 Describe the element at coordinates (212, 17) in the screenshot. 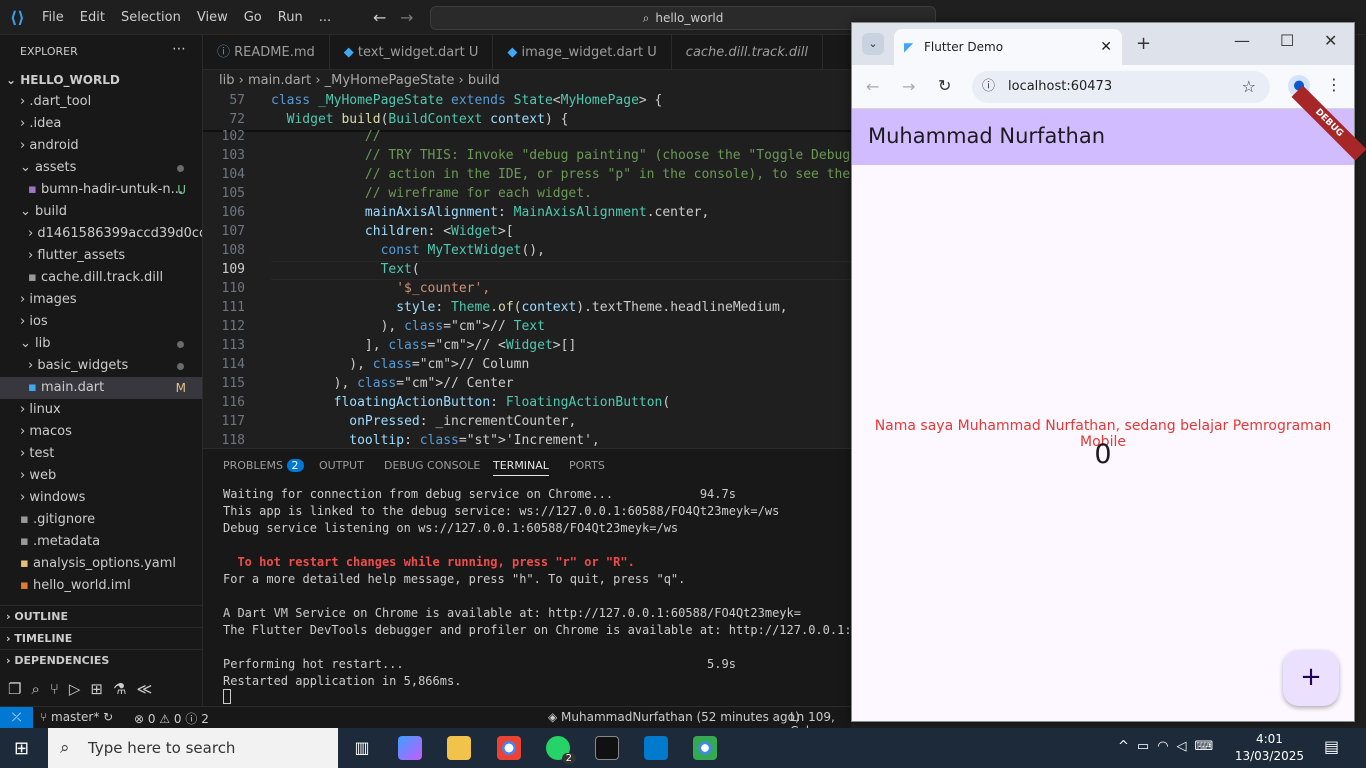

I see `menu-view: View` at that location.